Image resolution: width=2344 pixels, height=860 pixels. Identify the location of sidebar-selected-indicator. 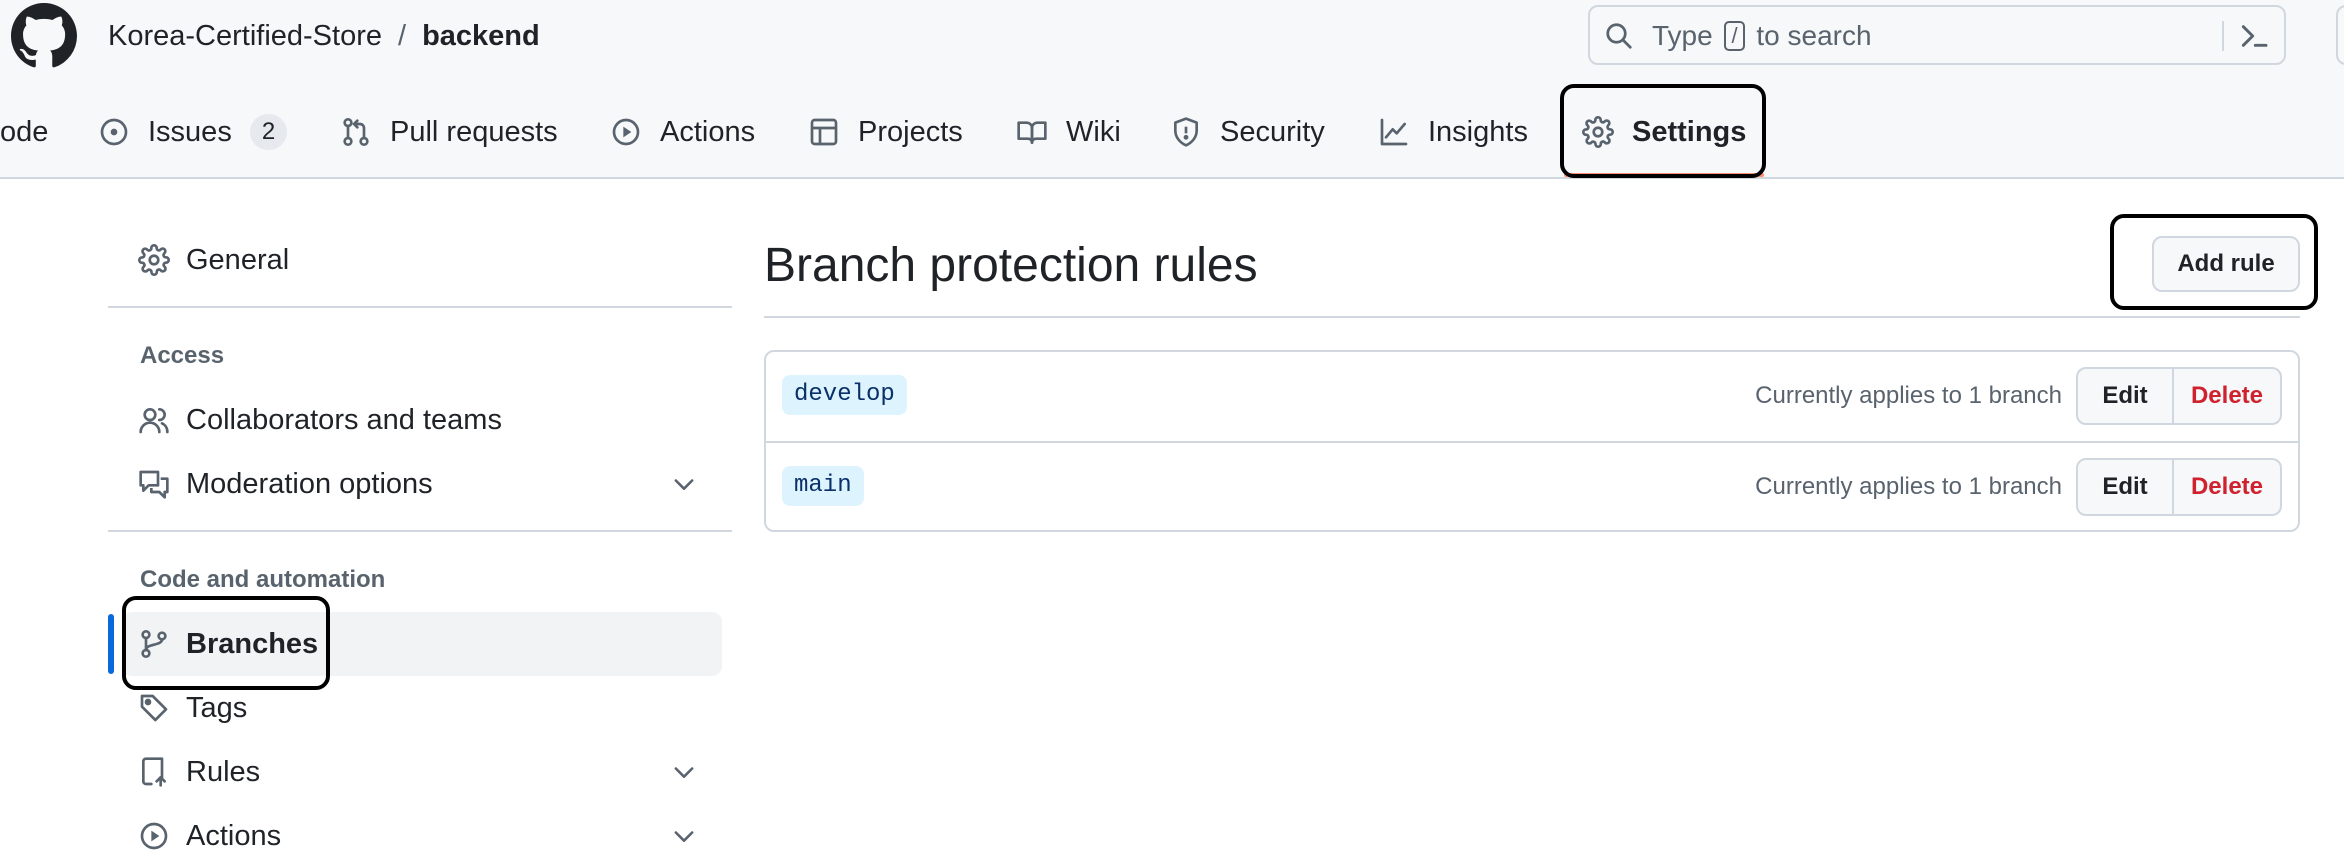
(111, 644).